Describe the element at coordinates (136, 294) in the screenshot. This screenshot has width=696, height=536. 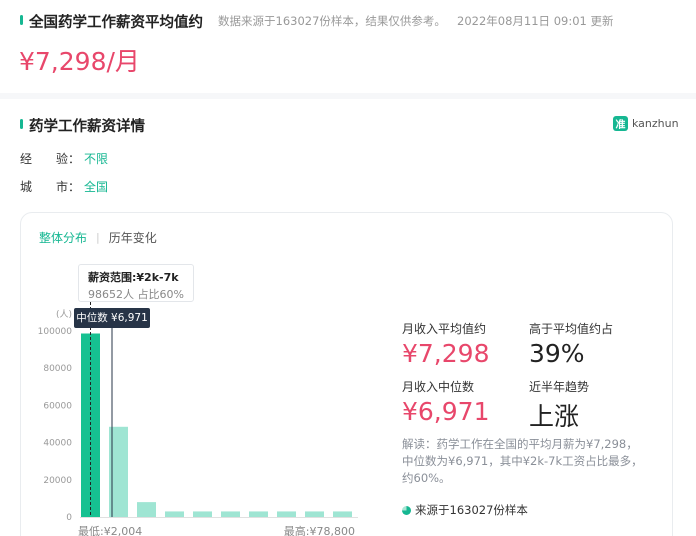
I see `tooltip-detail: 98652人 占比60%` at that location.